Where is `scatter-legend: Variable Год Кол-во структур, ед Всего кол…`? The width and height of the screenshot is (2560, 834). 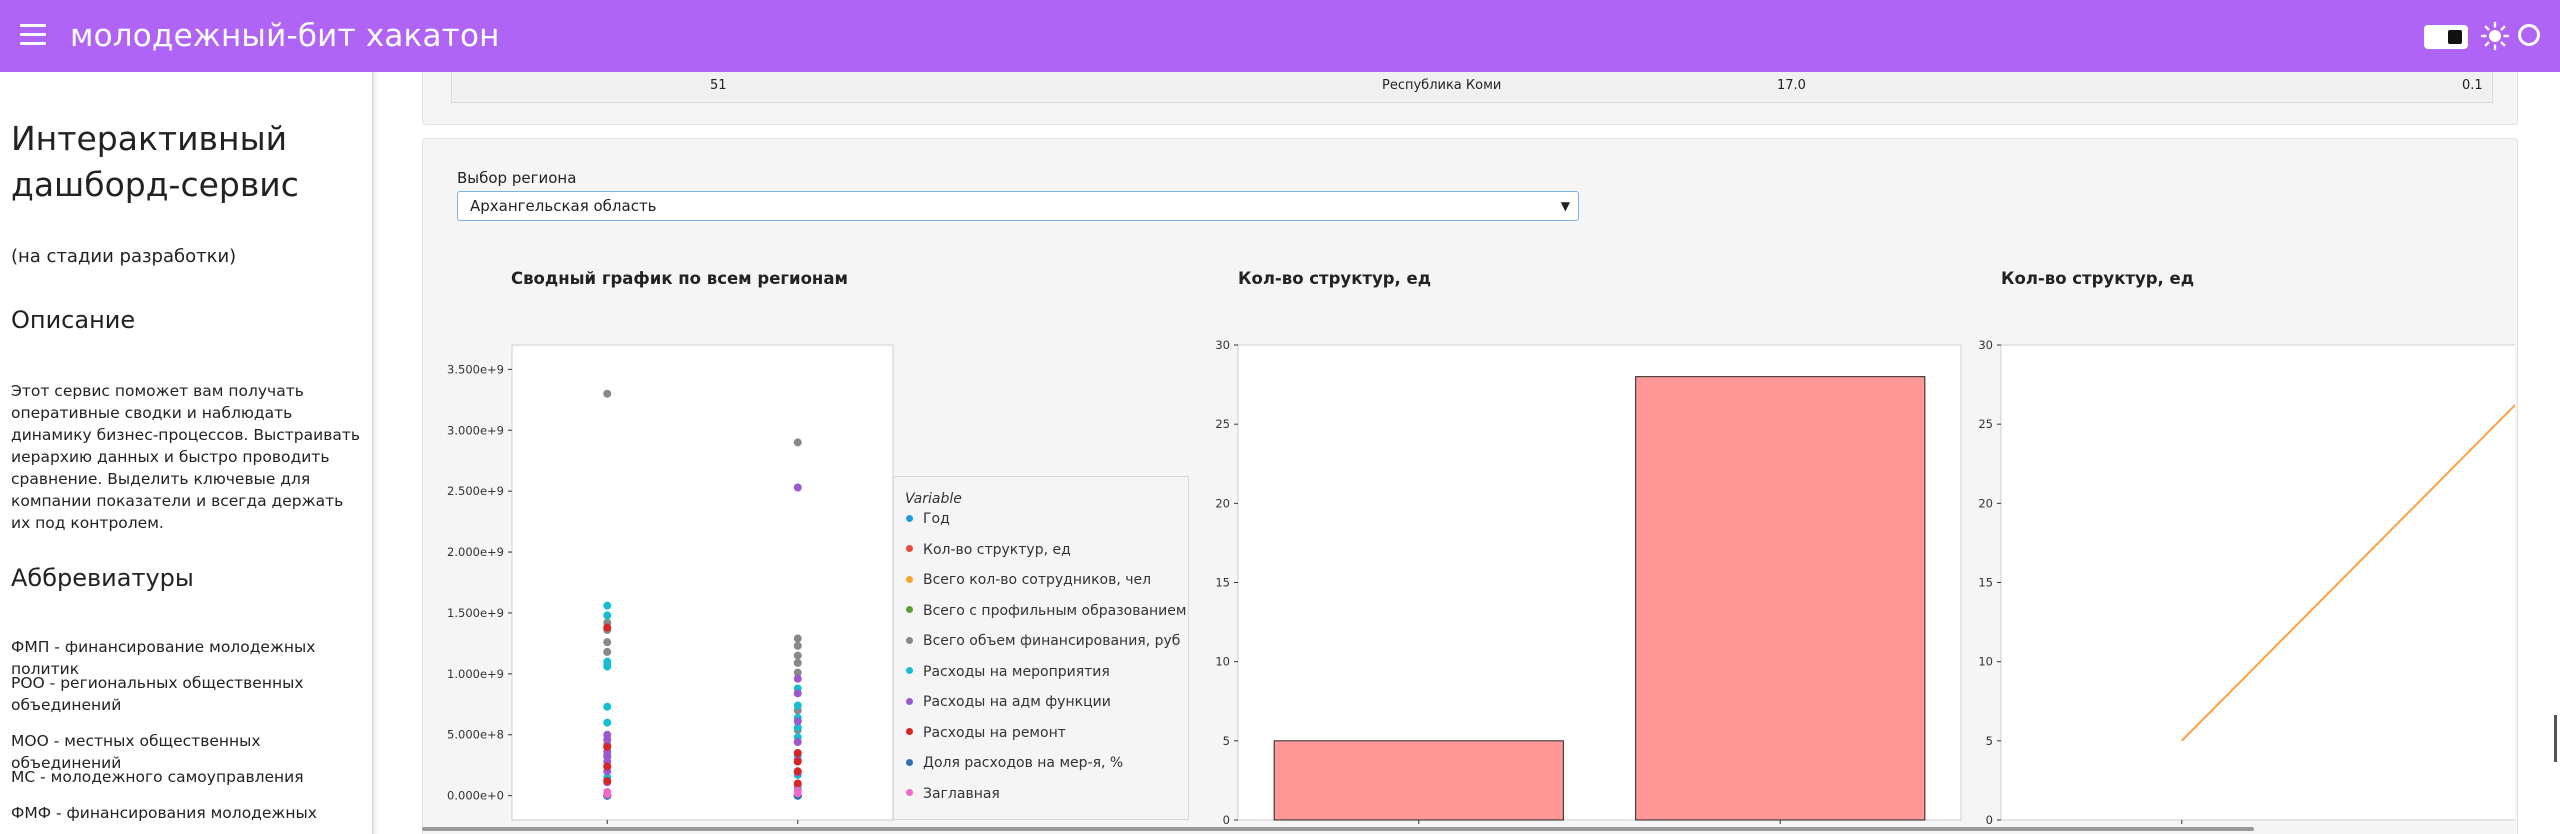
scatter-legend: Variable Год Кол-во структур, ед Всего кол… is located at coordinates (1041, 648).